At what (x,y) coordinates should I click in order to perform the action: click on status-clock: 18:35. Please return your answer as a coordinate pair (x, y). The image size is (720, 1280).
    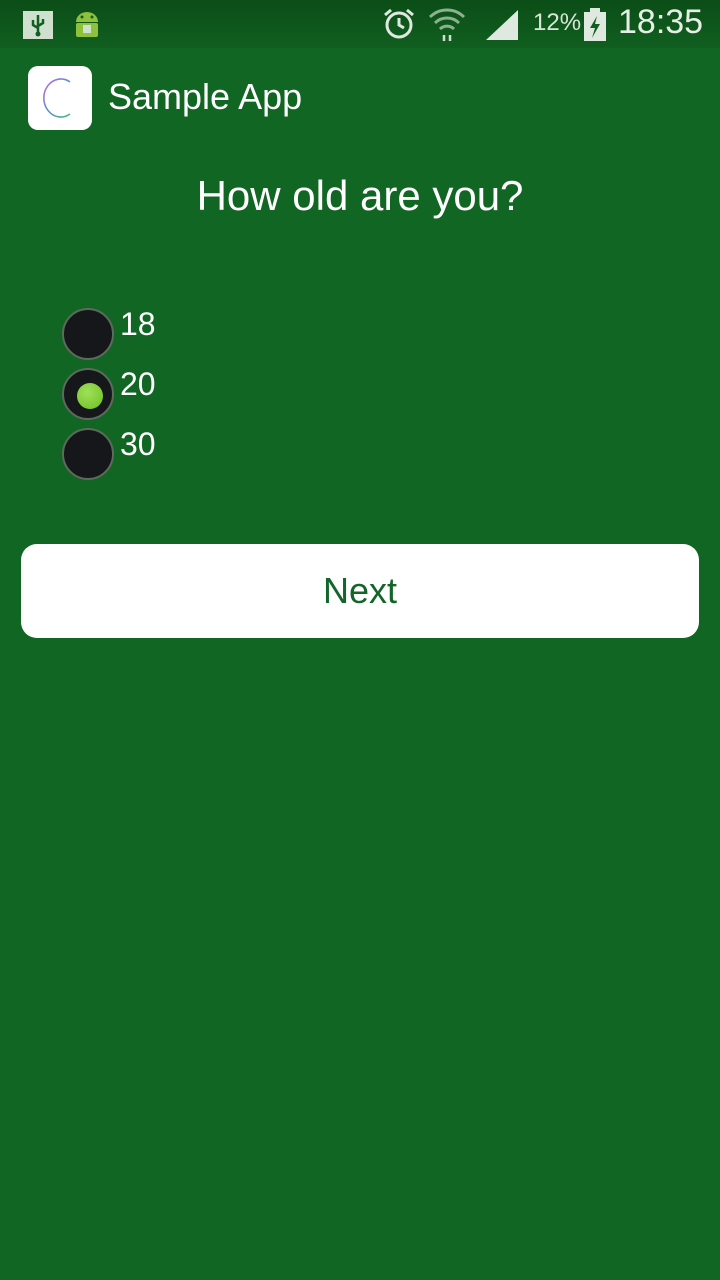
    Looking at the image, I should click on (661, 22).